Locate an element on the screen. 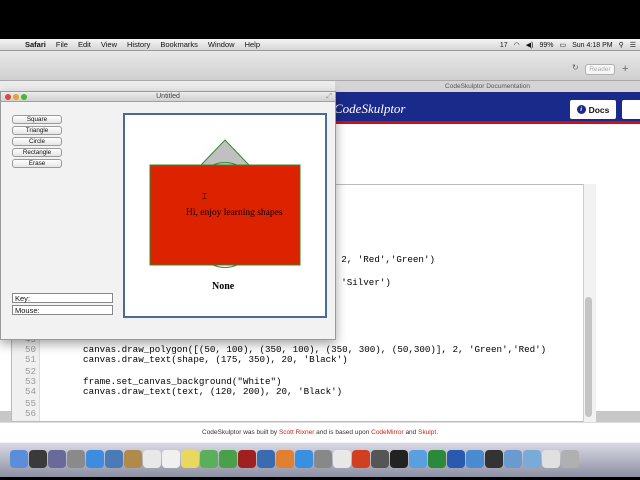 This screenshot has height=480, width=640. header-button-edge is located at coordinates (631, 109).